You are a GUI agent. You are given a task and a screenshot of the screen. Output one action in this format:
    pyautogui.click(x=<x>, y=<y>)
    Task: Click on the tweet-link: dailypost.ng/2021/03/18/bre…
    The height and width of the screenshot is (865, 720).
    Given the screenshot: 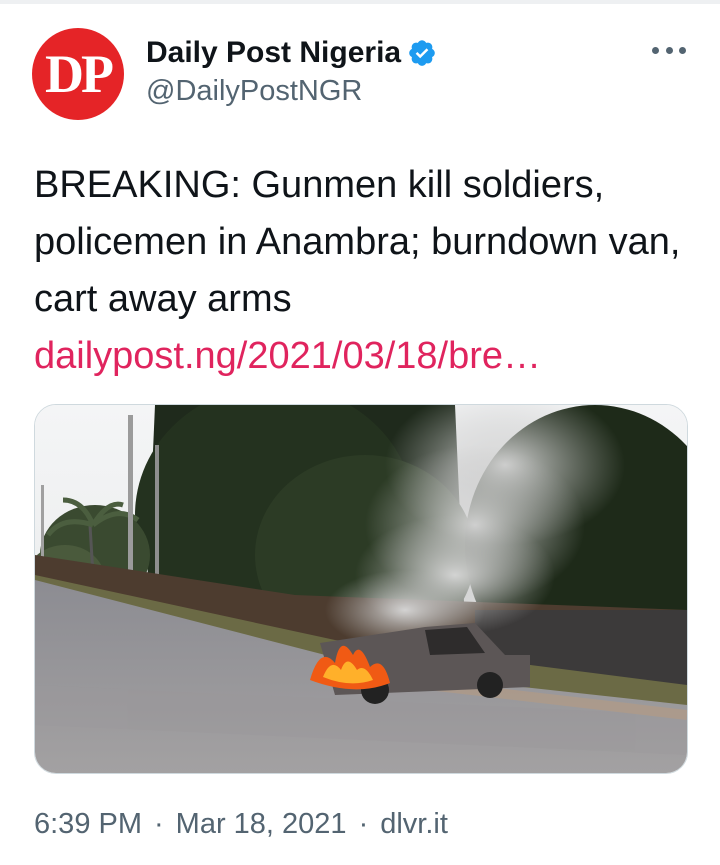 What is the action you would take?
    pyautogui.click(x=364, y=356)
    